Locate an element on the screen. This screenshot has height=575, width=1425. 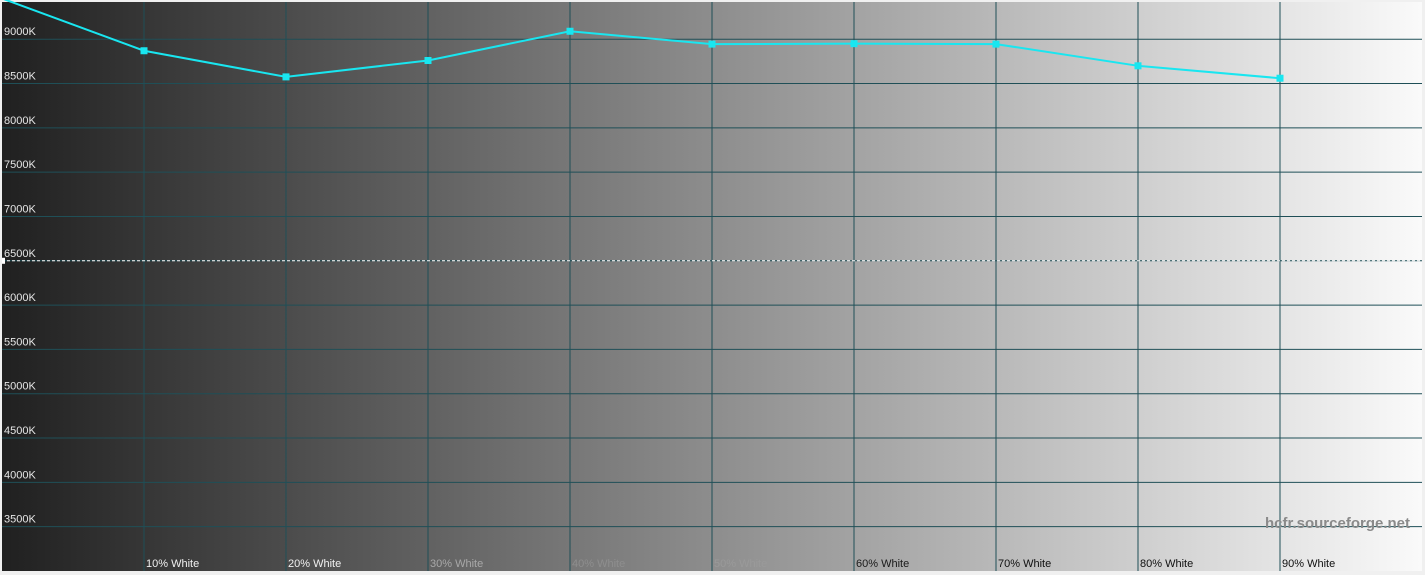
y-tick-label: 6500K is located at coordinates (20, 254).